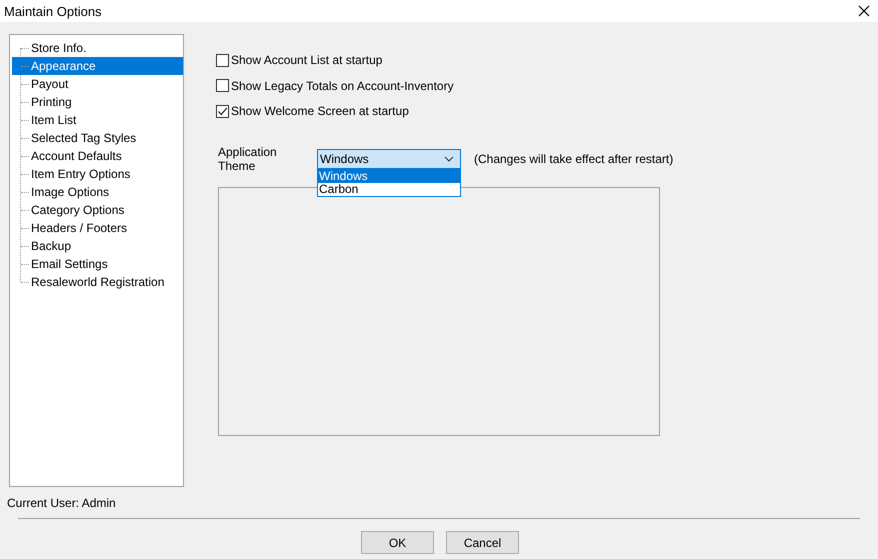 This screenshot has height=559, width=878. Describe the element at coordinates (61, 502) in the screenshot. I see `status-text: Current User: Admin` at that location.